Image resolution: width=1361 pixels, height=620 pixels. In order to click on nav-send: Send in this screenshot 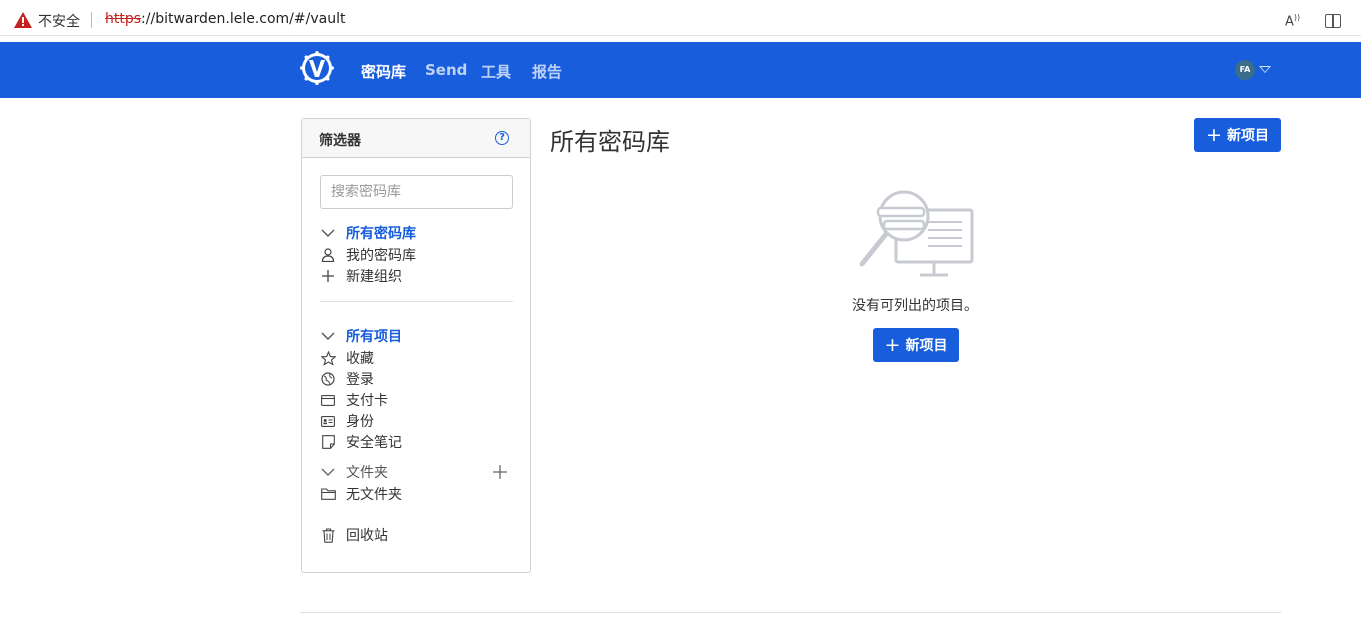, I will do `click(446, 70)`.